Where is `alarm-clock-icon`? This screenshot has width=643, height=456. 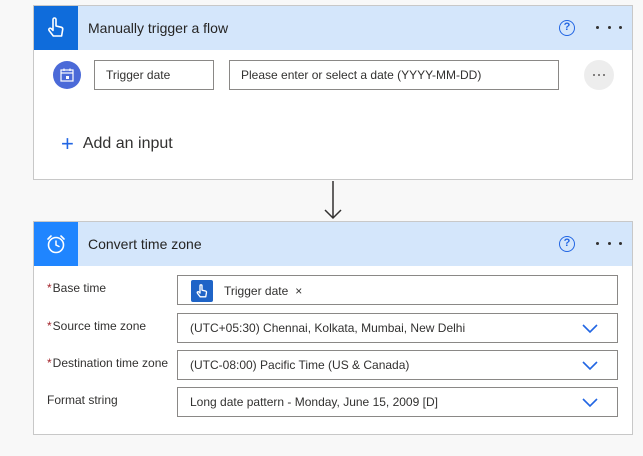
alarm-clock-icon is located at coordinates (56, 244).